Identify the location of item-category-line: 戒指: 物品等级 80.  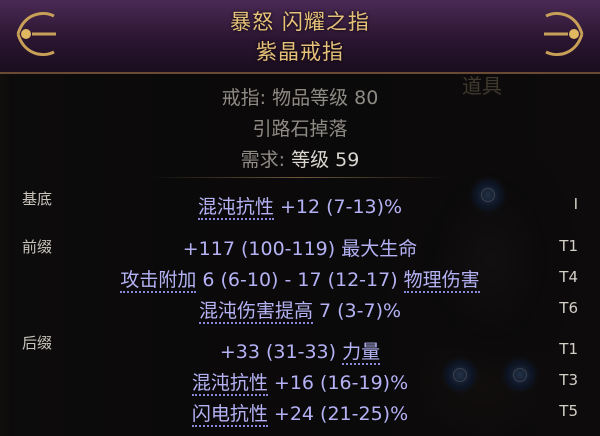
(300, 98).